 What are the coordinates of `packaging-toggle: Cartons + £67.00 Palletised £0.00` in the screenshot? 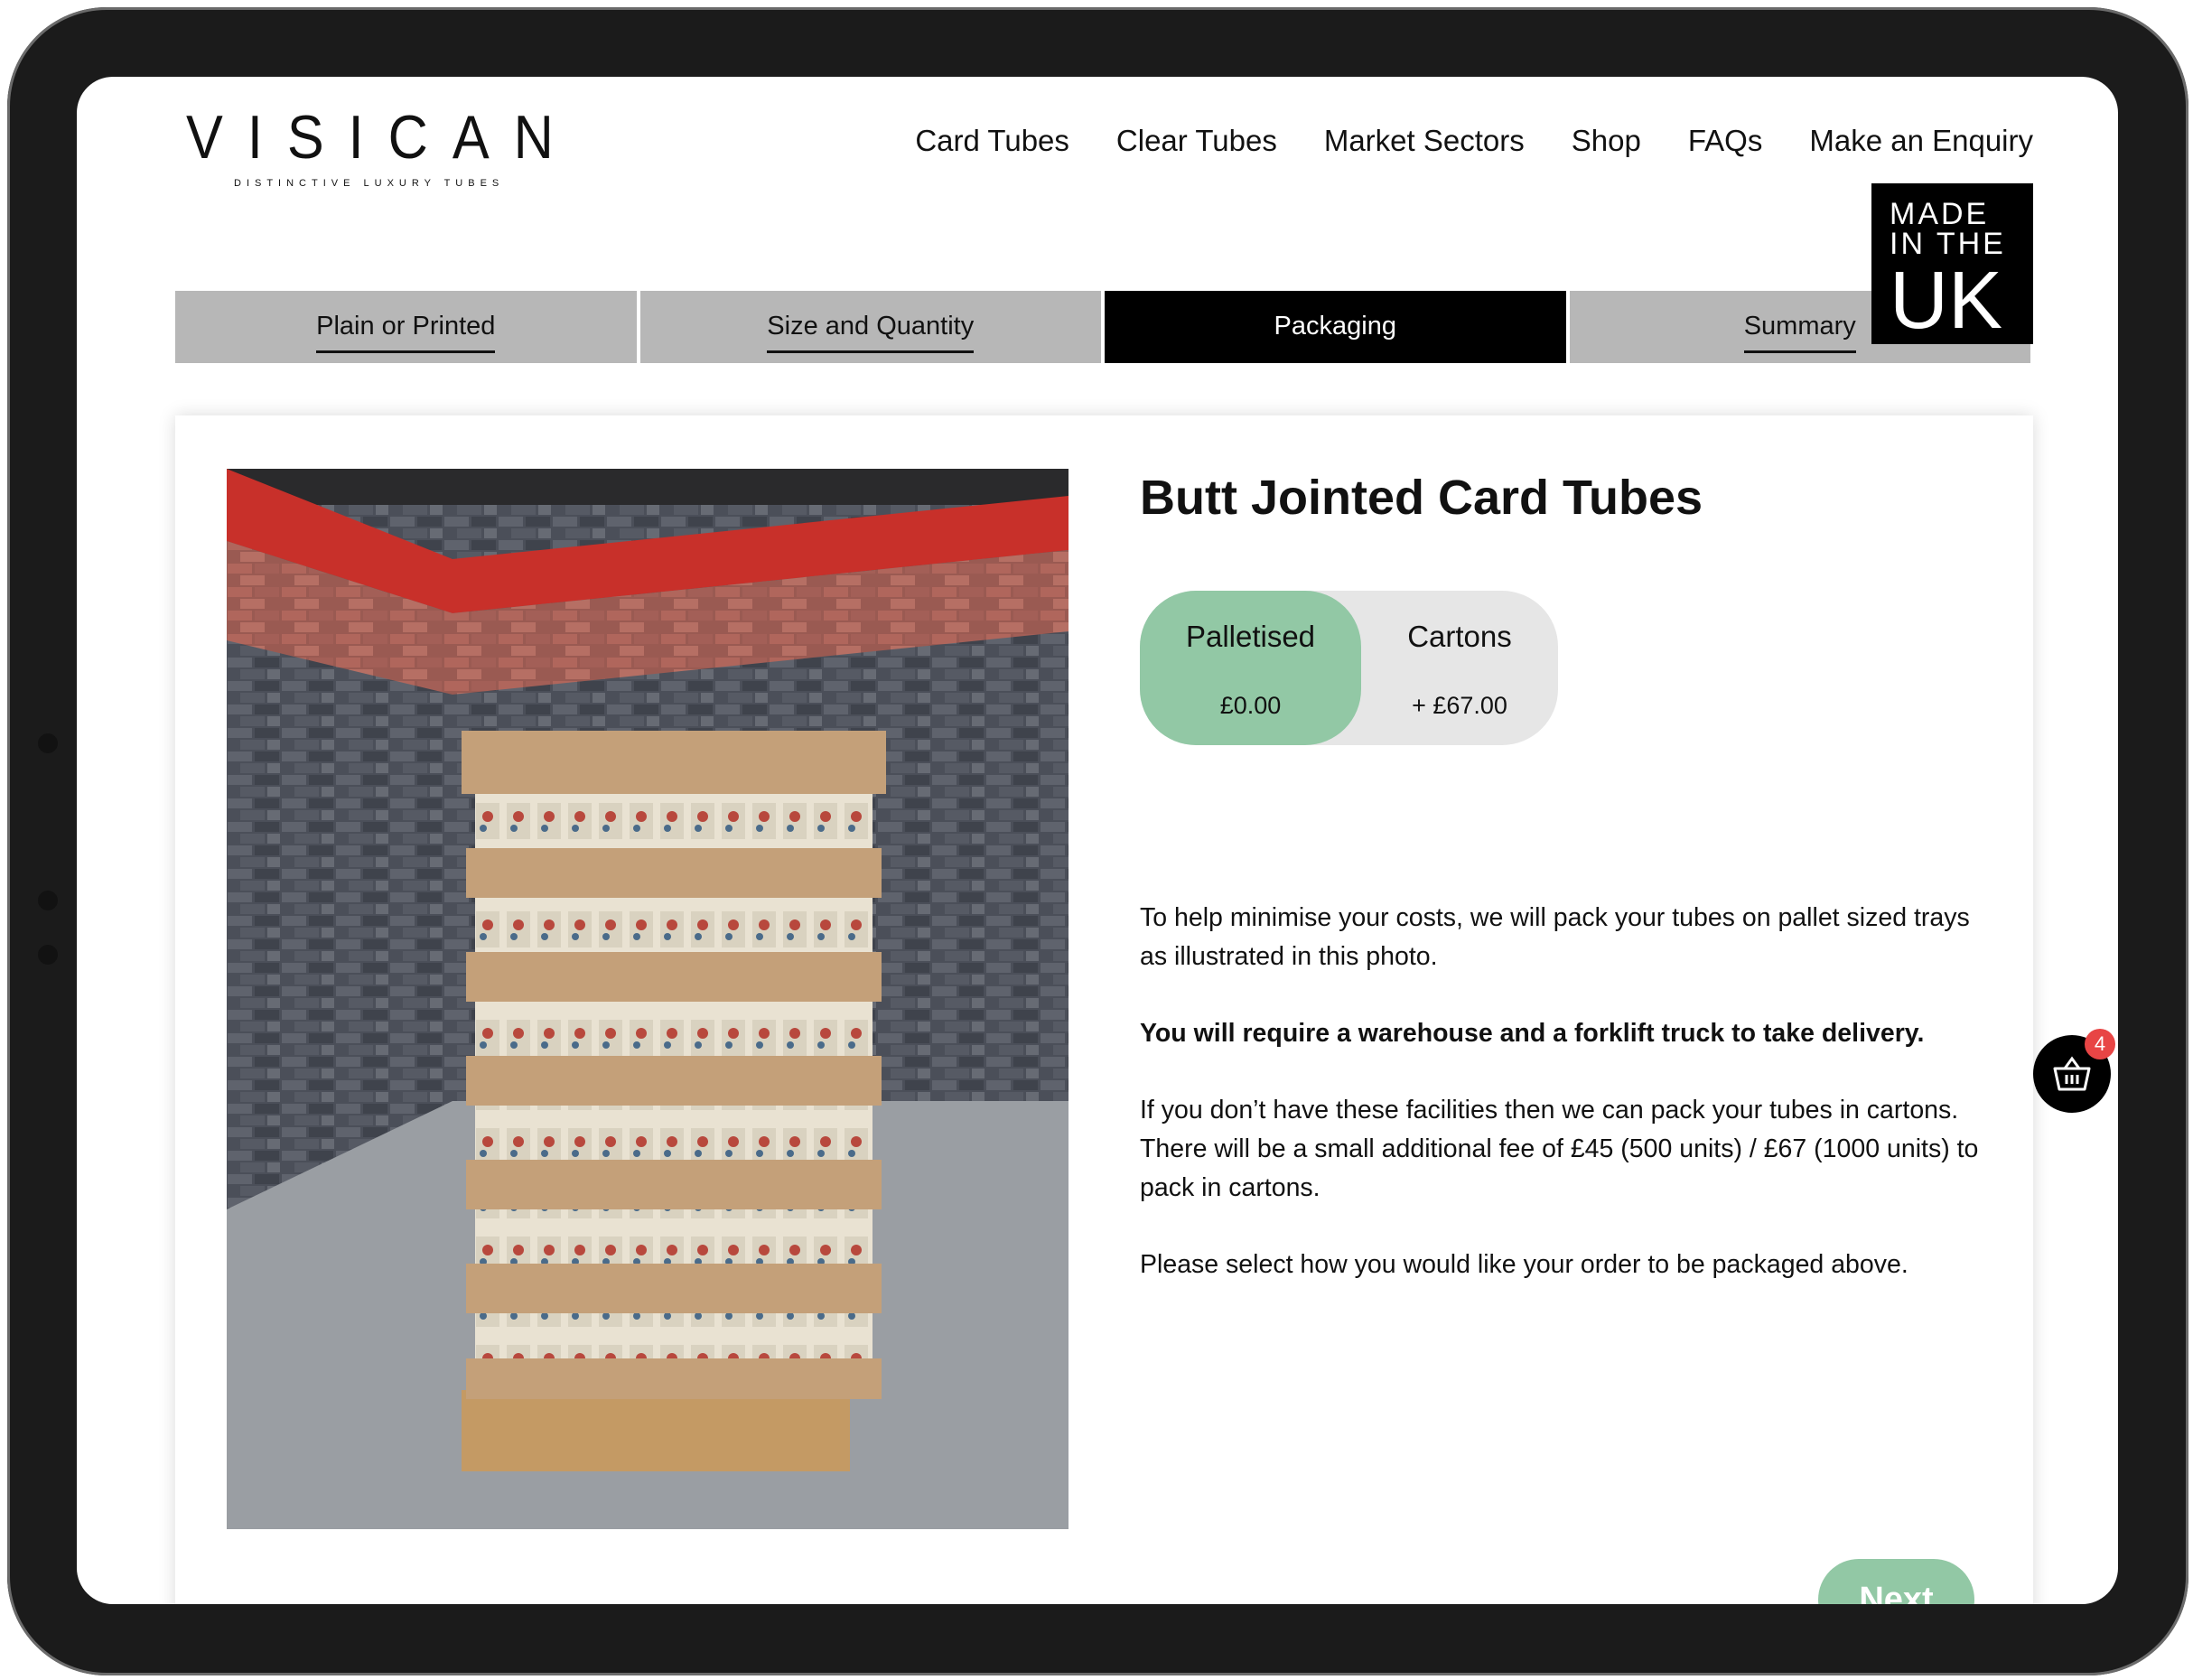 It's located at (1349, 668).